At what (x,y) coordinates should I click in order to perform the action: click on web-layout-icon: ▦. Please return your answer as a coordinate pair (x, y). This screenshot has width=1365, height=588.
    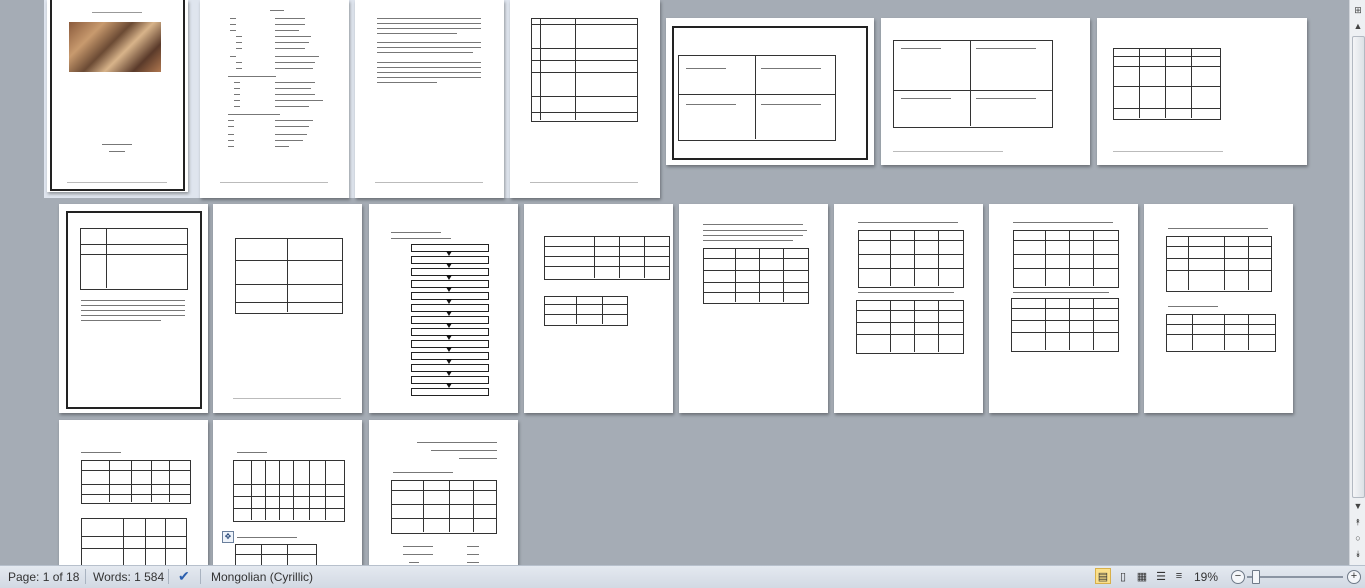
    Looking at the image, I should click on (1142, 576).